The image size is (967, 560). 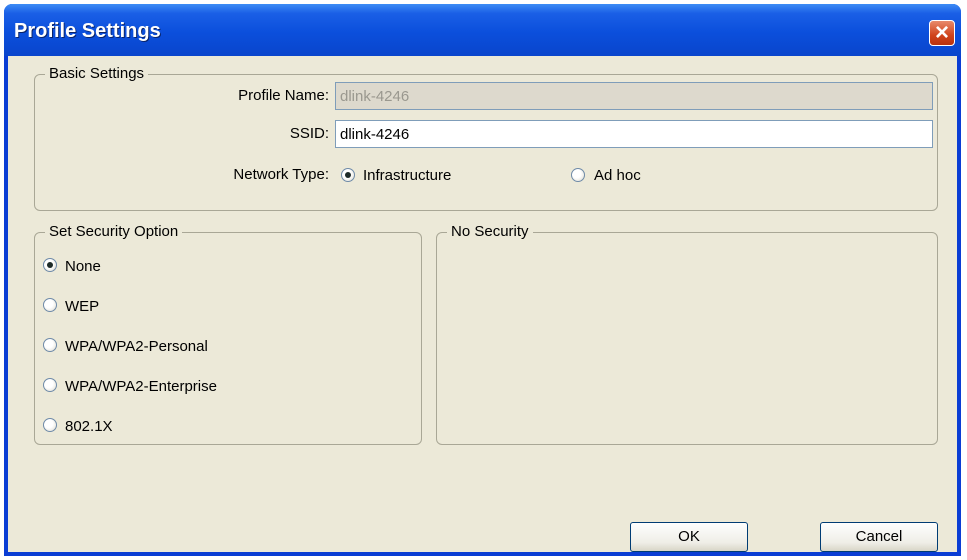 I want to click on security-wpa-enterprise-radio, so click(x=50, y=385).